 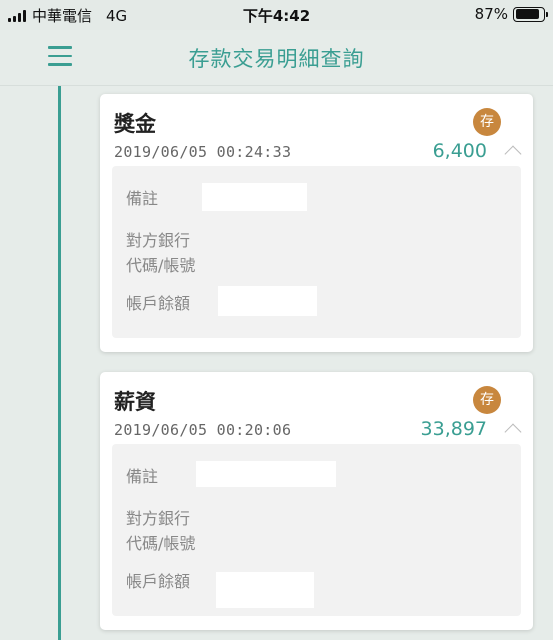 What do you see at coordinates (511, 14) in the screenshot?
I see `status-right: 87%` at bounding box center [511, 14].